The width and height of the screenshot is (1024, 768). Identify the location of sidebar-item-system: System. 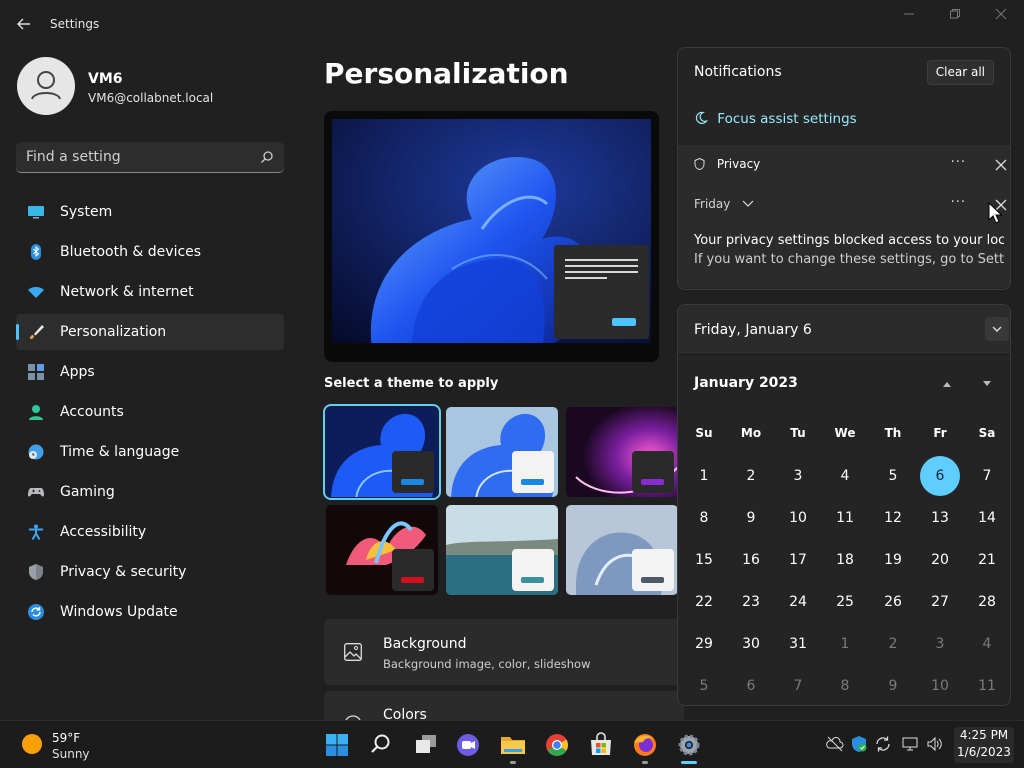
(150, 212).